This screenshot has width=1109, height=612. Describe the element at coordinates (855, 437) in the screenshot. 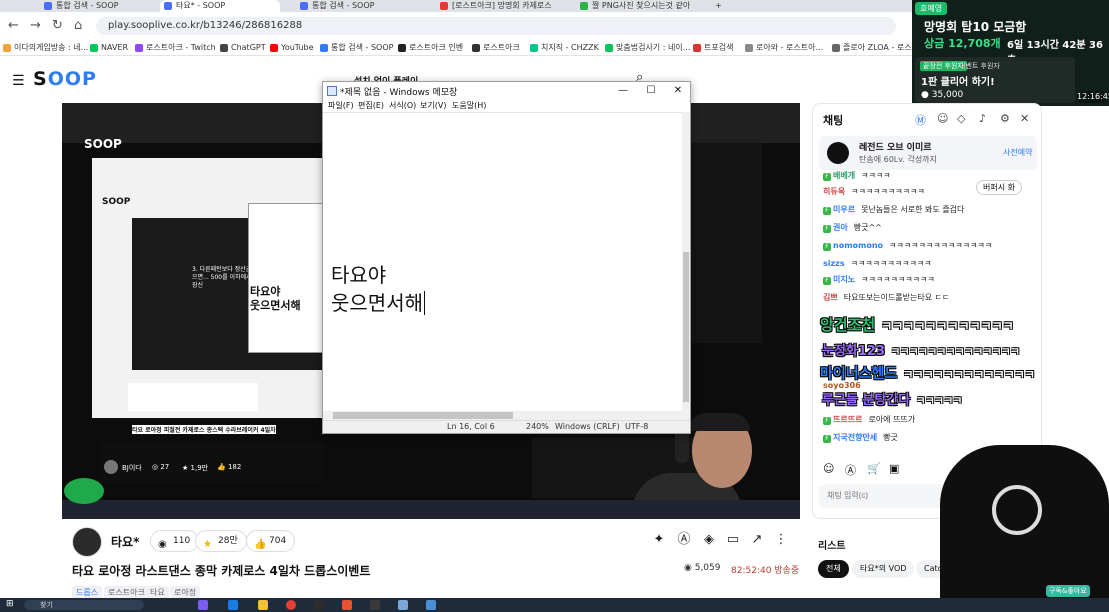

I see `chat-nickname: 지국전향만세` at that location.